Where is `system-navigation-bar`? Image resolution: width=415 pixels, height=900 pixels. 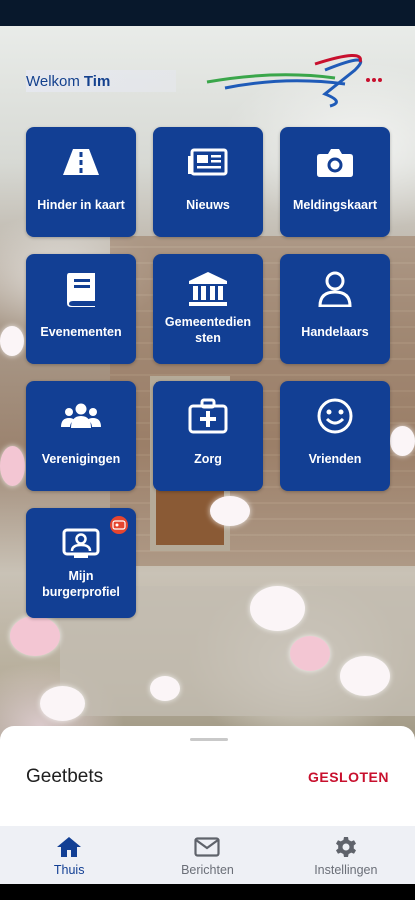
system-navigation-bar is located at coordinates (207, 892).